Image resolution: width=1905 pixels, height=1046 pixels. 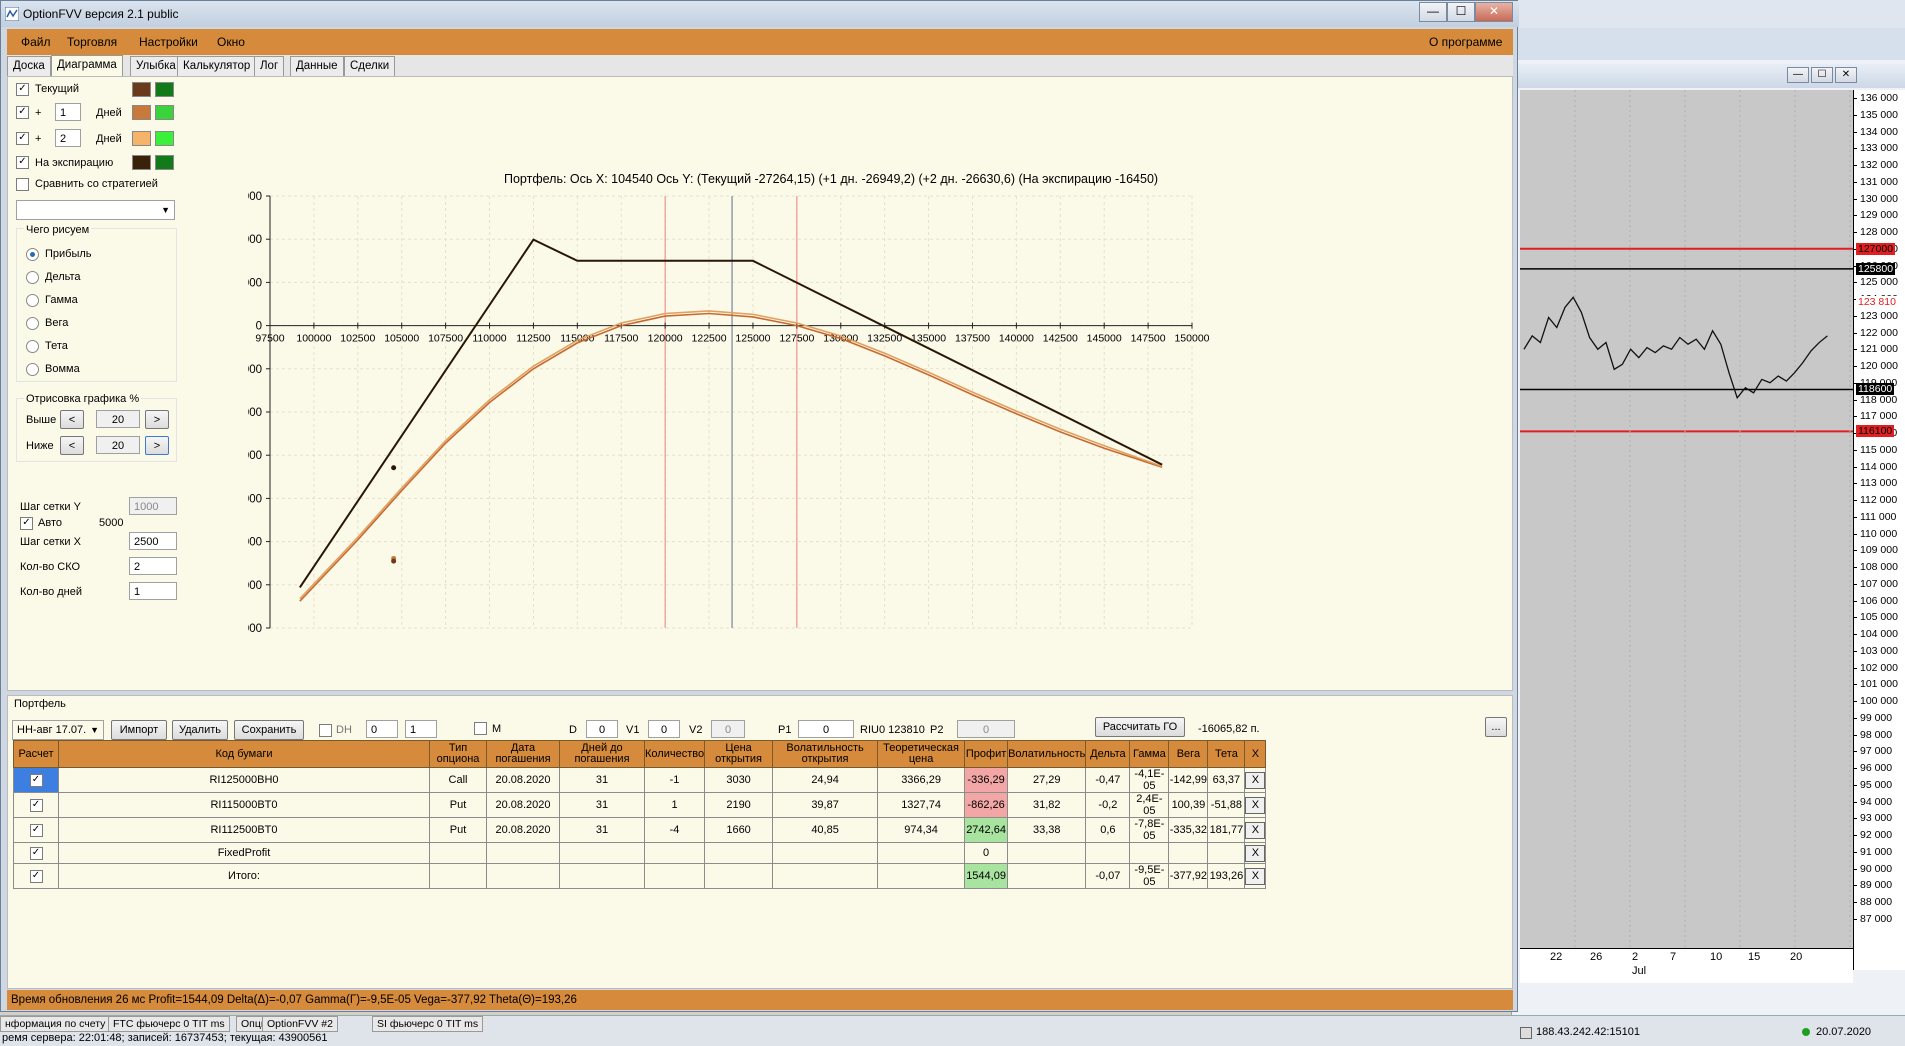 I want to click on grid-y-input: 1000, so click(x=153, y=506).